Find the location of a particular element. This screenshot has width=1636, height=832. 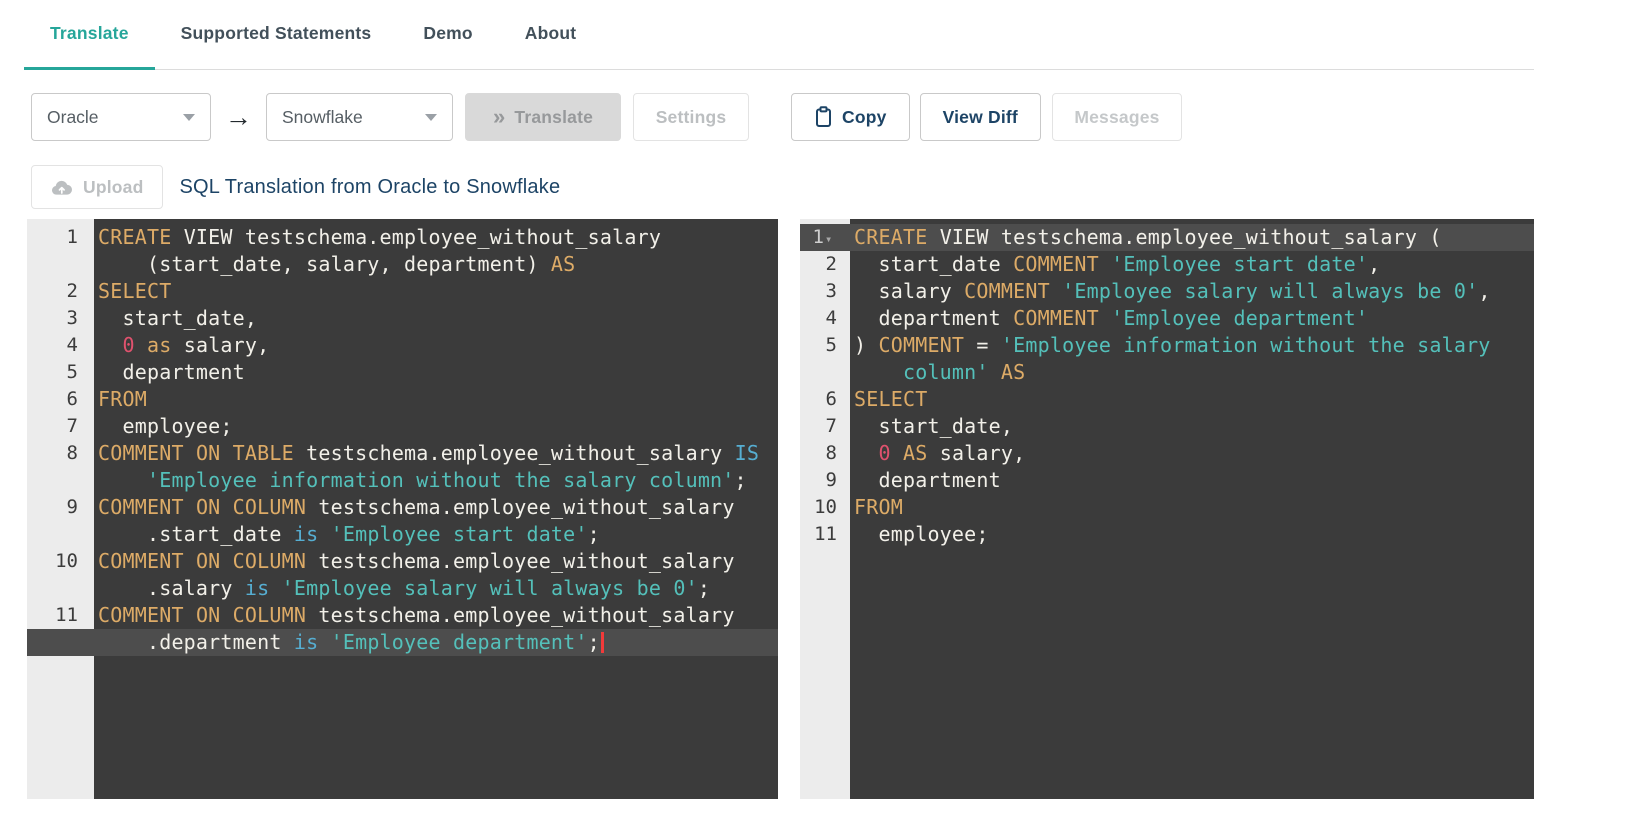

code-line: column' AS is located at coordinates (1167, 372).